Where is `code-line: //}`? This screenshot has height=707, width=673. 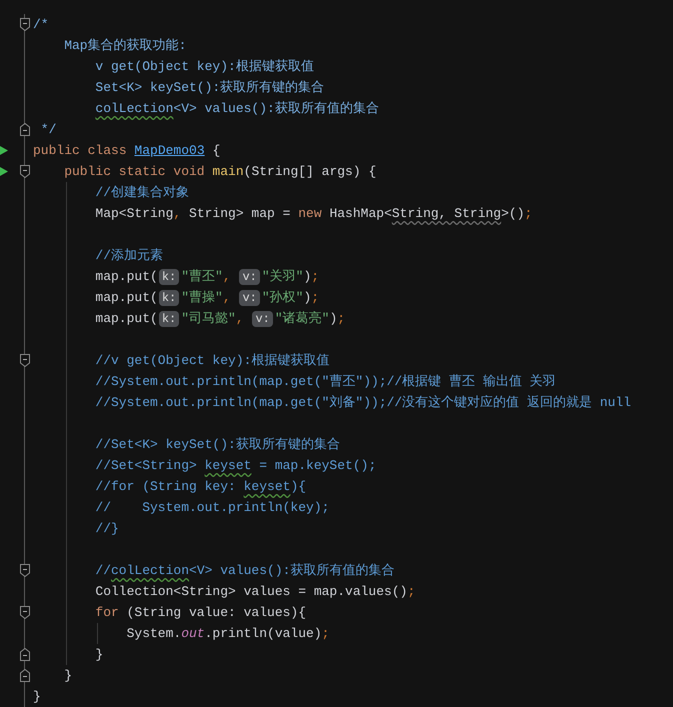
code-line: //} is located at coordinates (107, 528).